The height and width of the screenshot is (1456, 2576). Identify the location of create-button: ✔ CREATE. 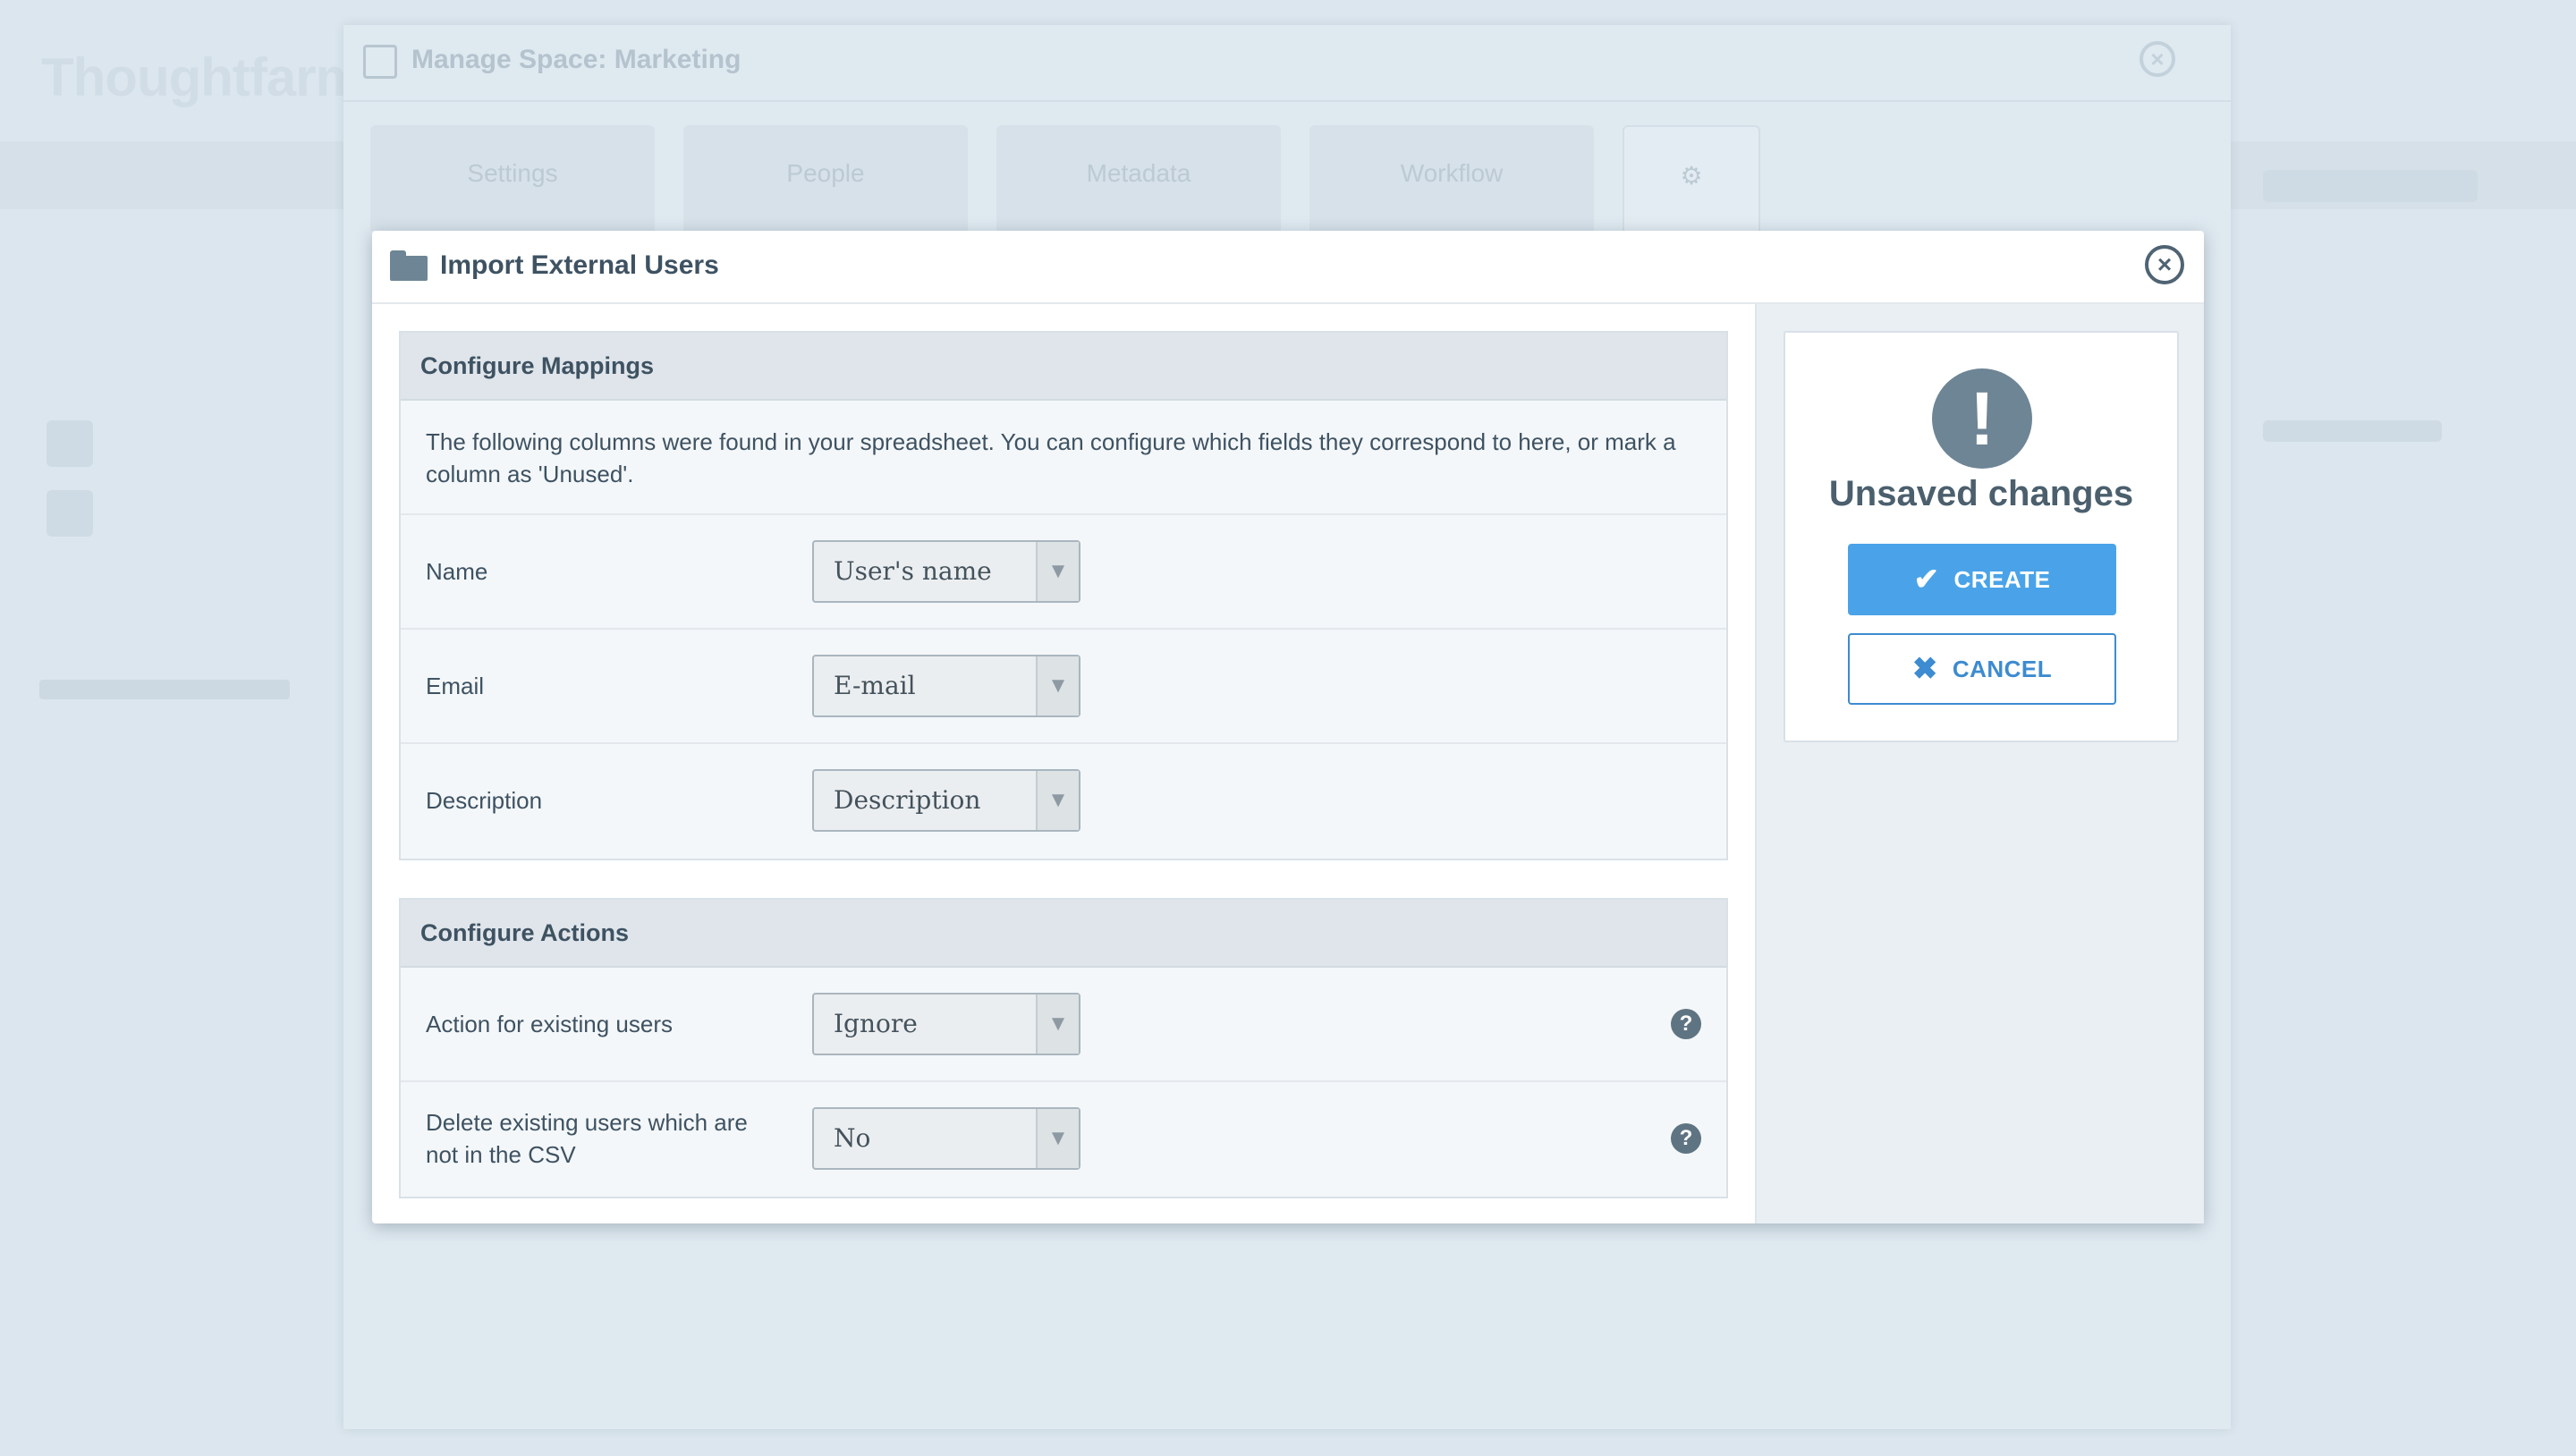
(1982, 579).